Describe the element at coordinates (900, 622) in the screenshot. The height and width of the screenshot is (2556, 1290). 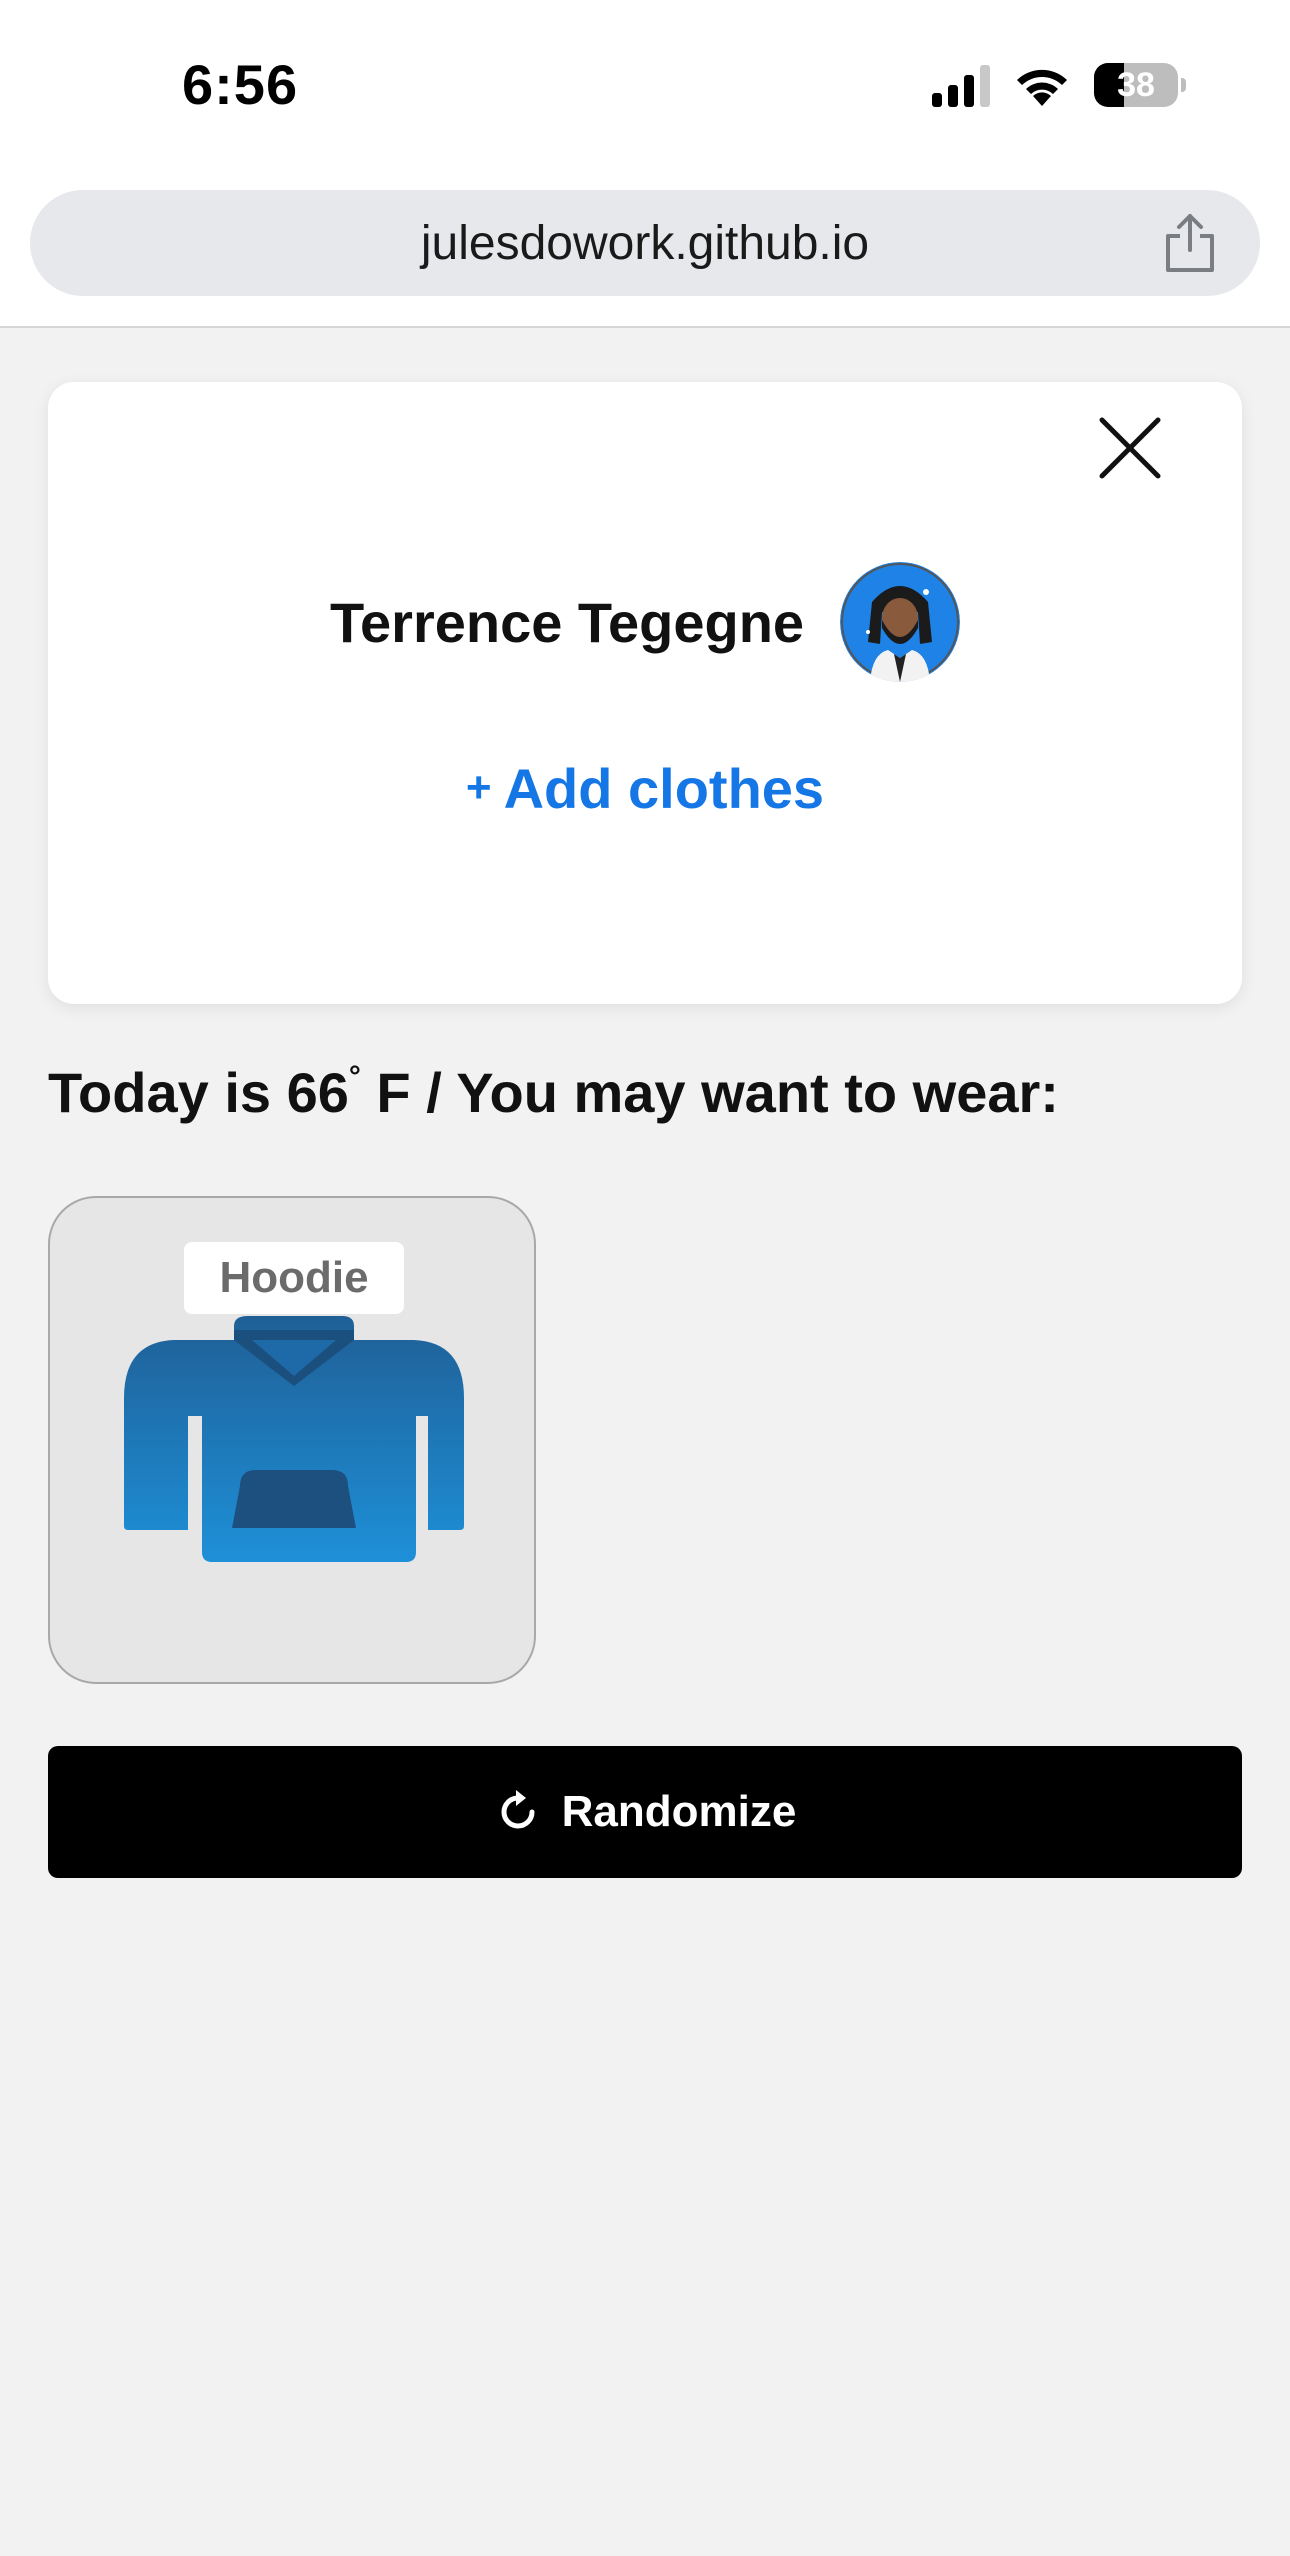
I see `avatar` at that location.